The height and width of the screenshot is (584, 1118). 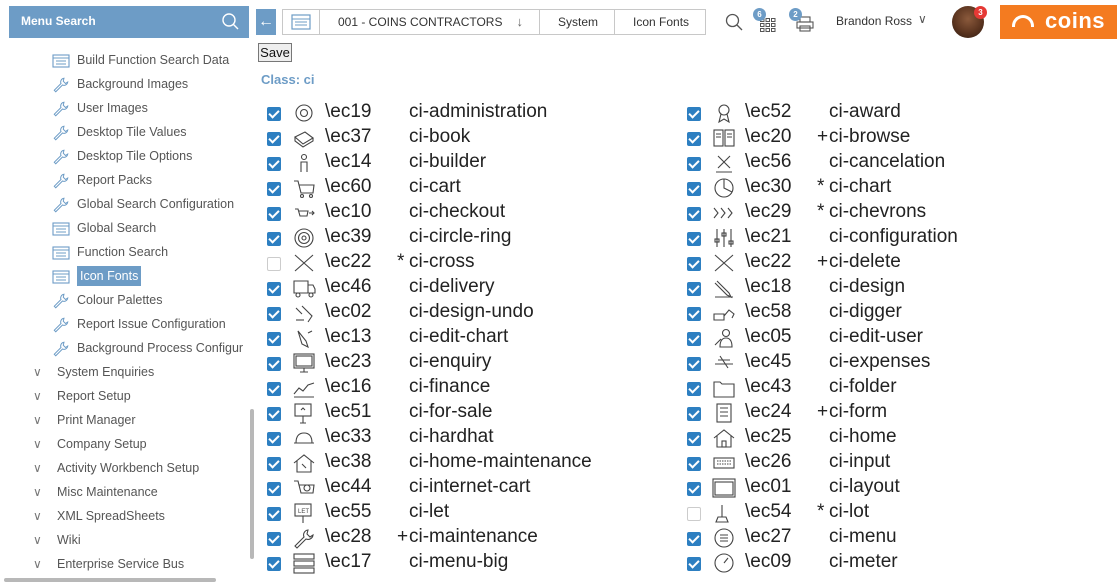 I want to click on icon-code: \ec01, so click(x=768, y=486).